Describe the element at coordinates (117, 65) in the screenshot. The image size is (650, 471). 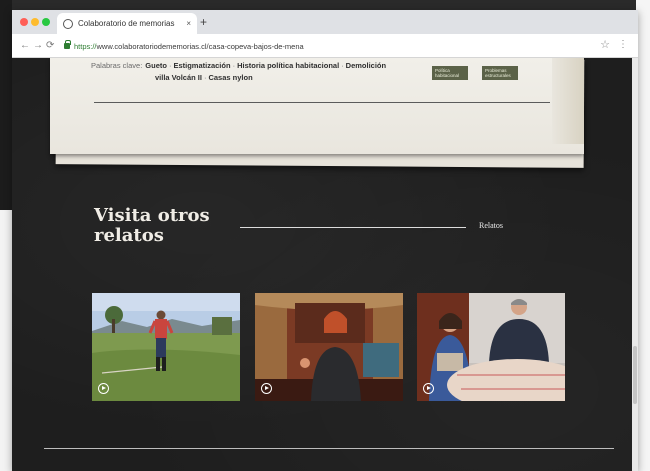
I see `keywords-label: Palabras clave:` at that location.